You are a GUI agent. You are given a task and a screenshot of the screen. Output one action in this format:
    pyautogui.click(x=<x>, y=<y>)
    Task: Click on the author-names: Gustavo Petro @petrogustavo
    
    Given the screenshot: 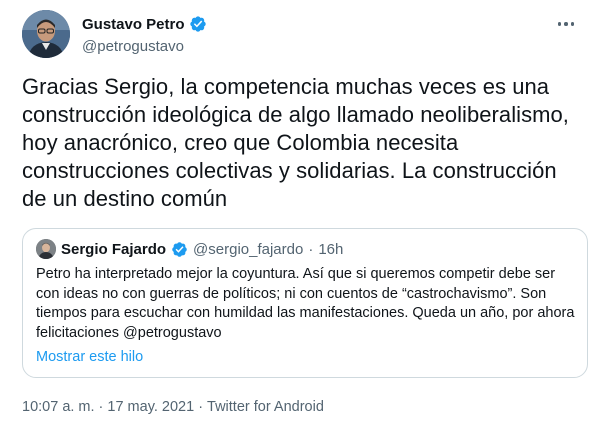 What is the action you would take?
    pyautogui.click(x=144, y=34)
    